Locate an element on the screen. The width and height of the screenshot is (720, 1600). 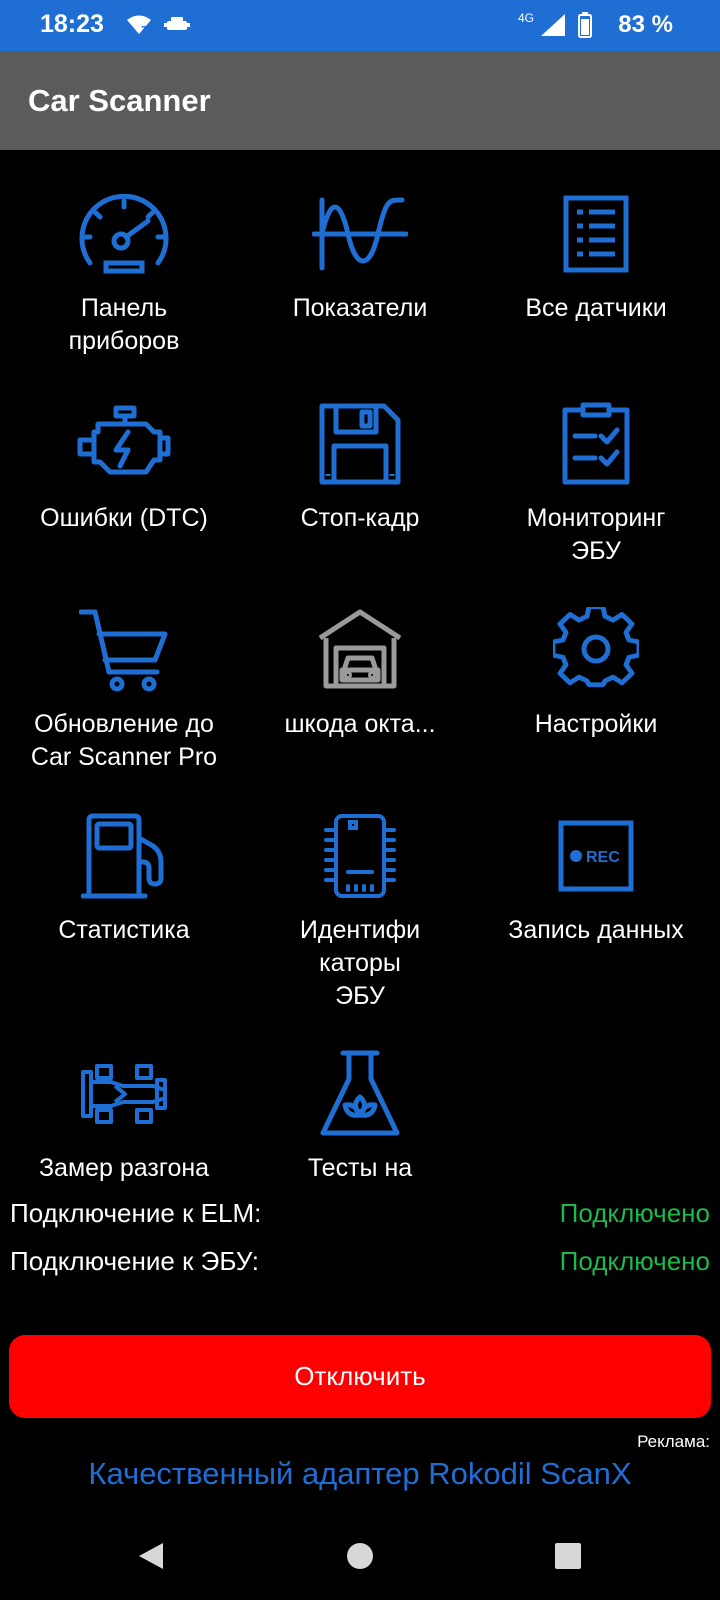
menu-item-acceleration: Замер разгона is located at coordinates (124, 1114).